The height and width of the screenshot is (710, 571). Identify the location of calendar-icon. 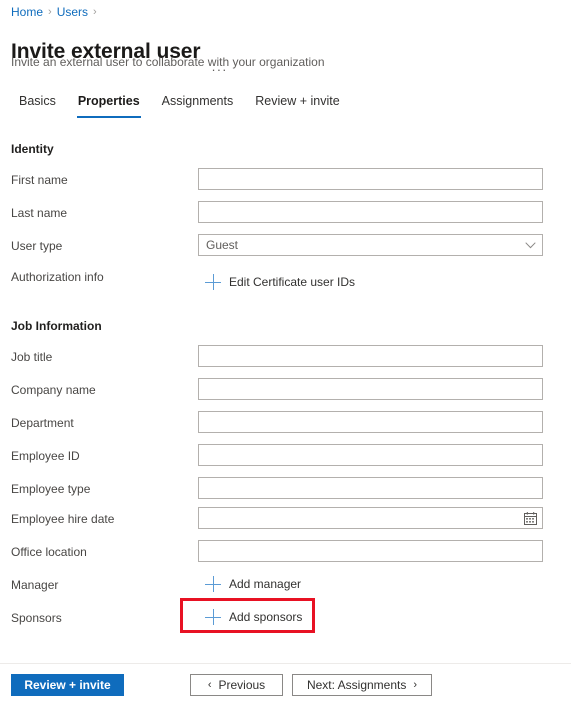
(530, 518).